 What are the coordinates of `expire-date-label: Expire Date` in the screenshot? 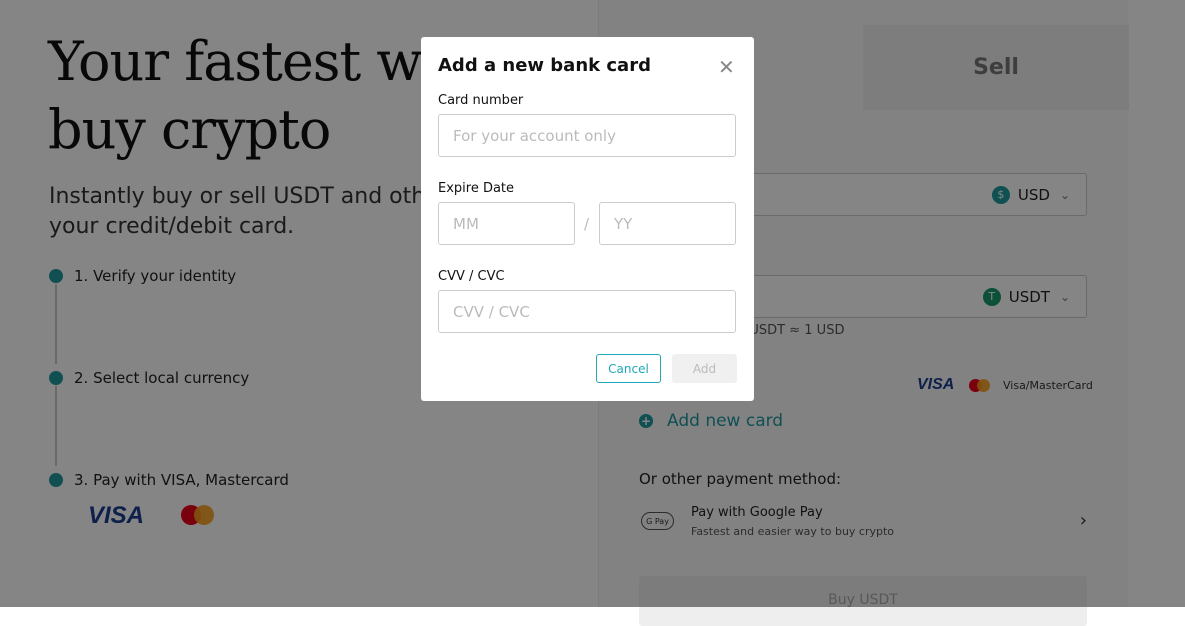 It's located at (476, 188).